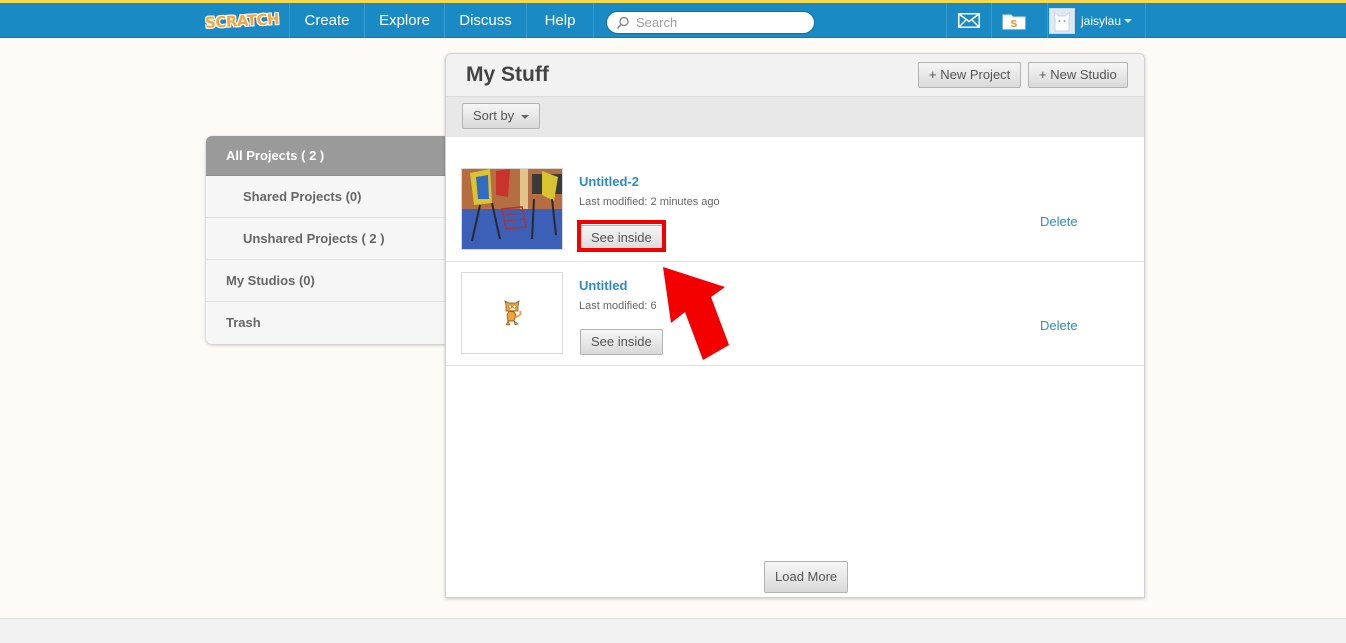 This screenshot has width=1346, height=643. I want to click on see-inside-highlight-box, so click(621, 236).